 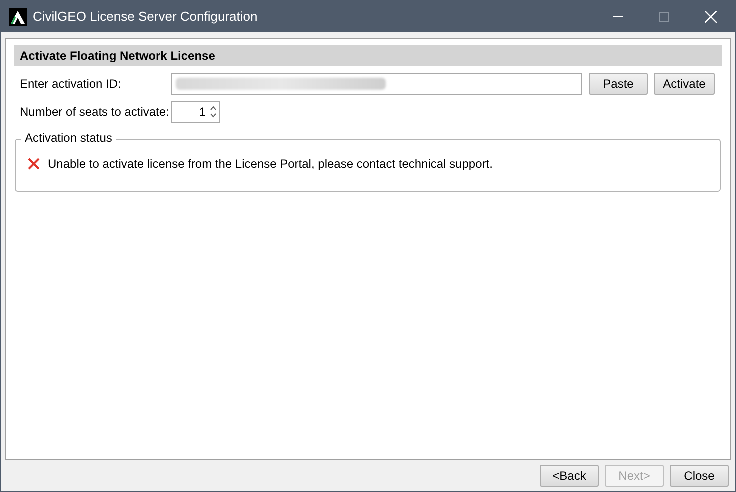 I want to click on close-icon, so click(x=711, y=16).